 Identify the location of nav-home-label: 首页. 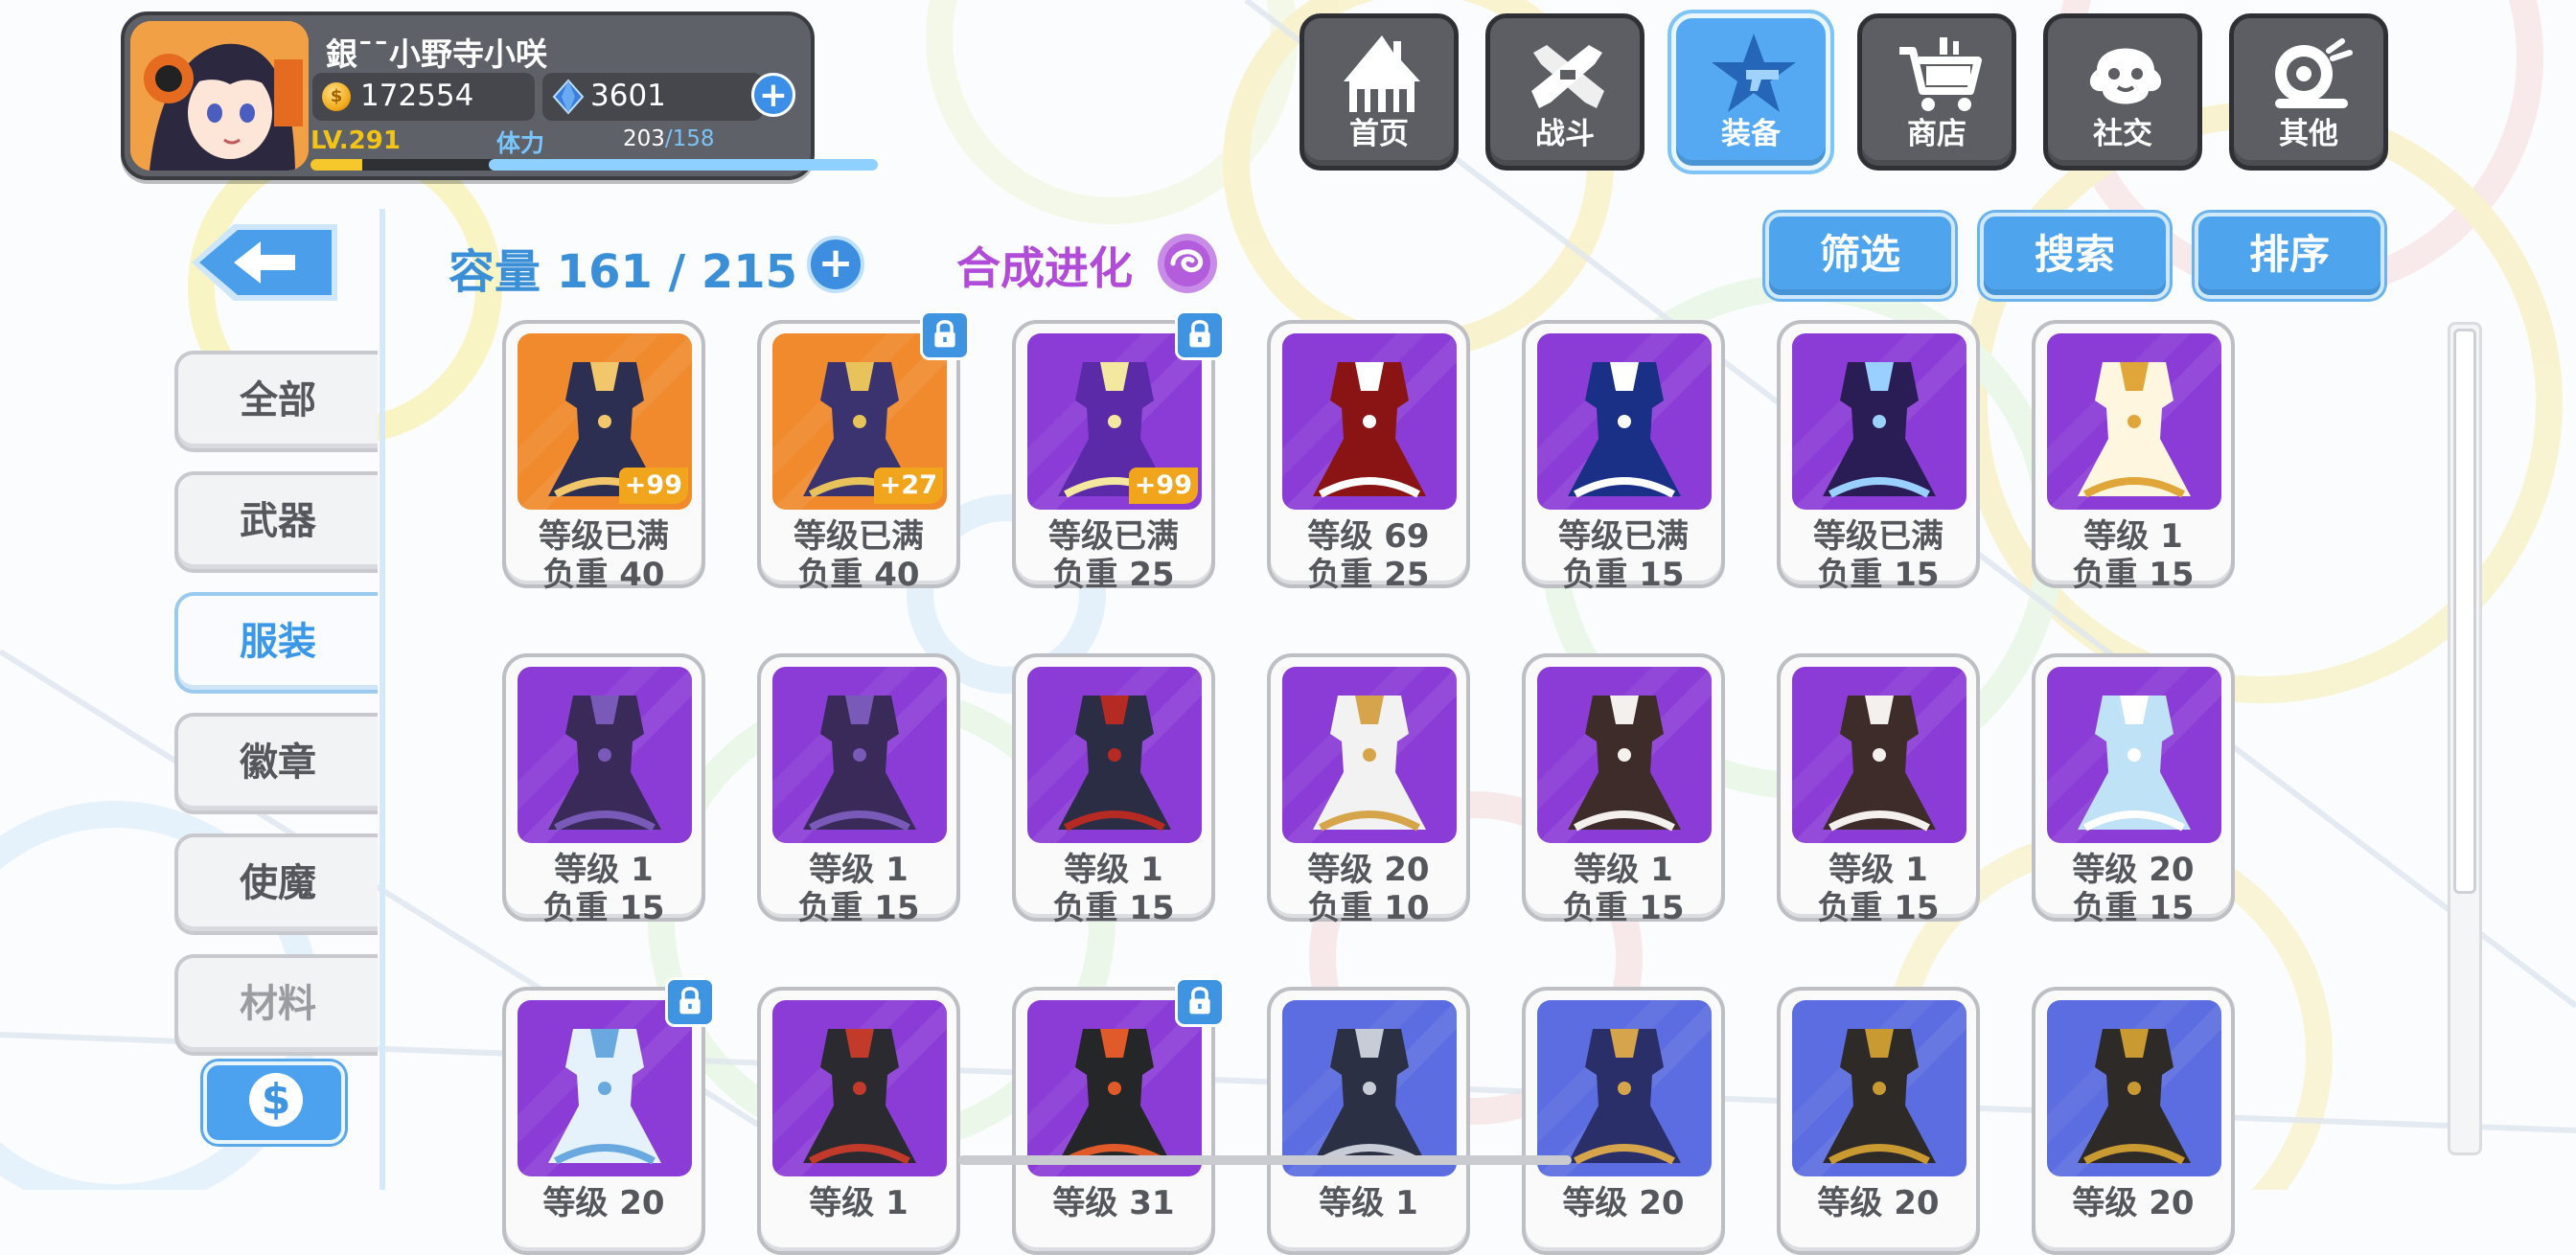
(1379, 134).